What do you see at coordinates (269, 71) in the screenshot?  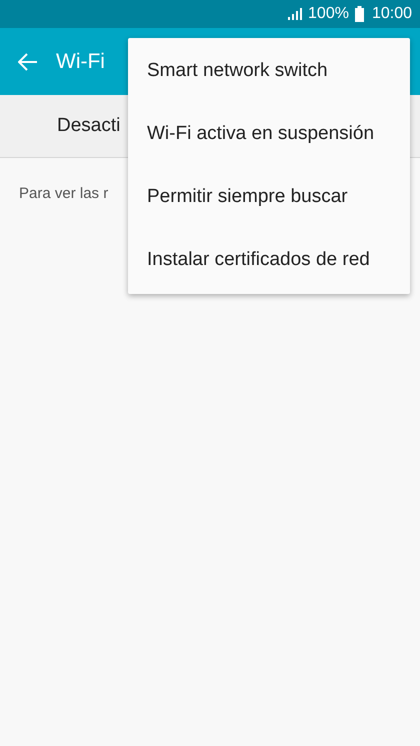 I see `menu-item: Smart network switch` at bounding box center [269, 71].